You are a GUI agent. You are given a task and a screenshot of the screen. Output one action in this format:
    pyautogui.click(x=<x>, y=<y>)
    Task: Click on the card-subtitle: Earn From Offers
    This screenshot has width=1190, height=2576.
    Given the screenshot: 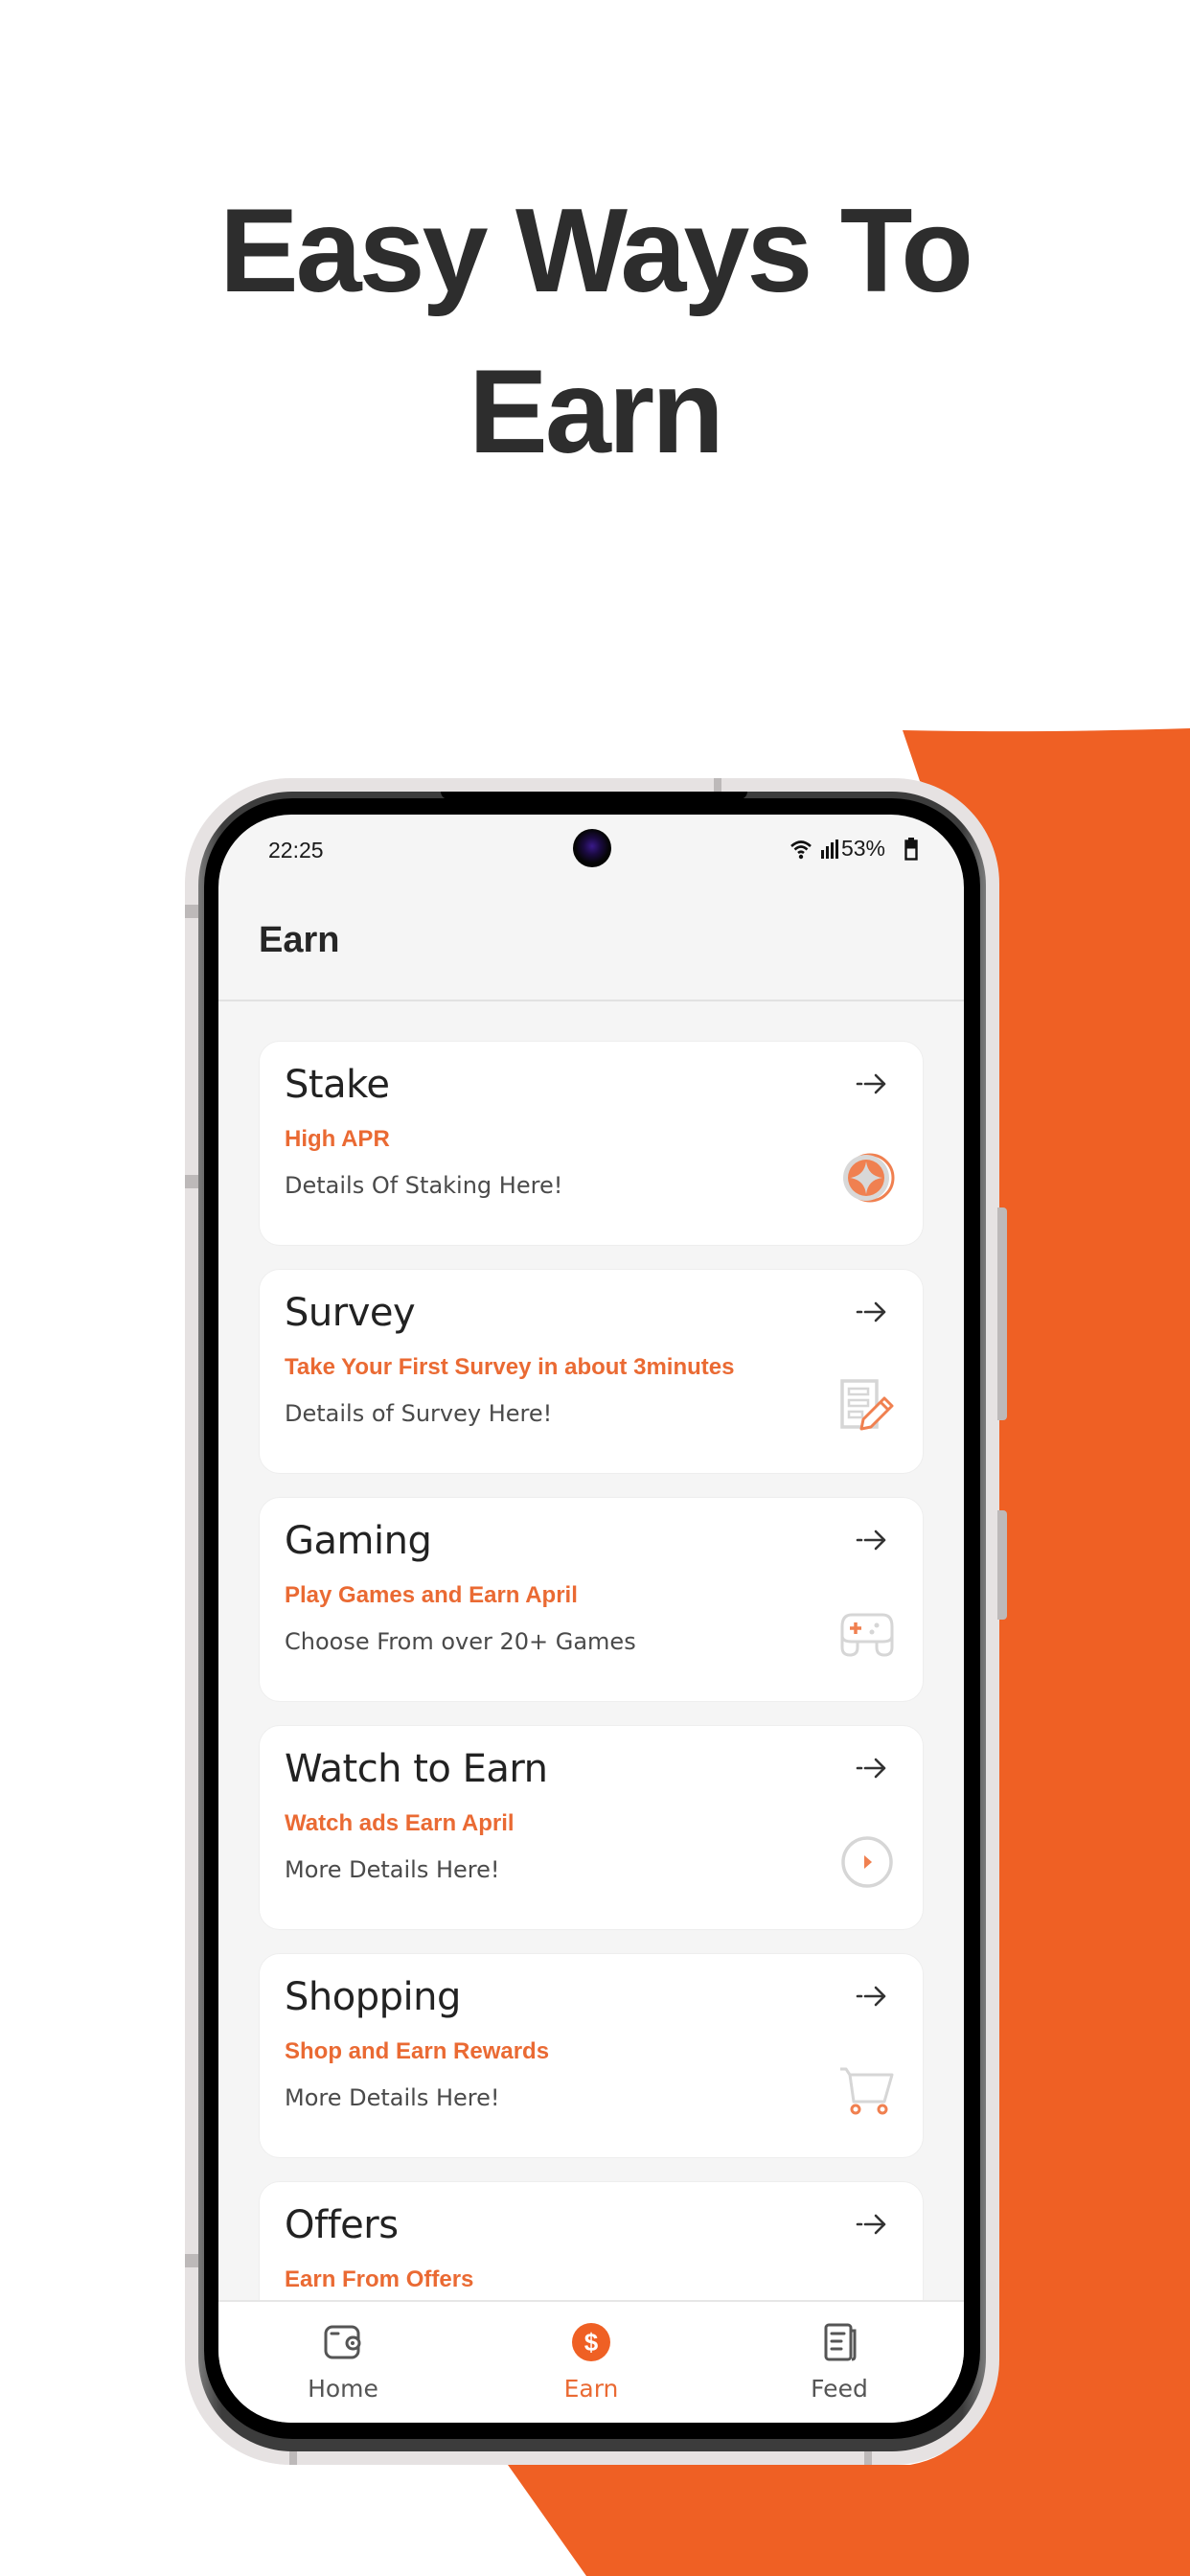 What is the action you would take?
    pyautogui.click(x=380, y=2279)
    